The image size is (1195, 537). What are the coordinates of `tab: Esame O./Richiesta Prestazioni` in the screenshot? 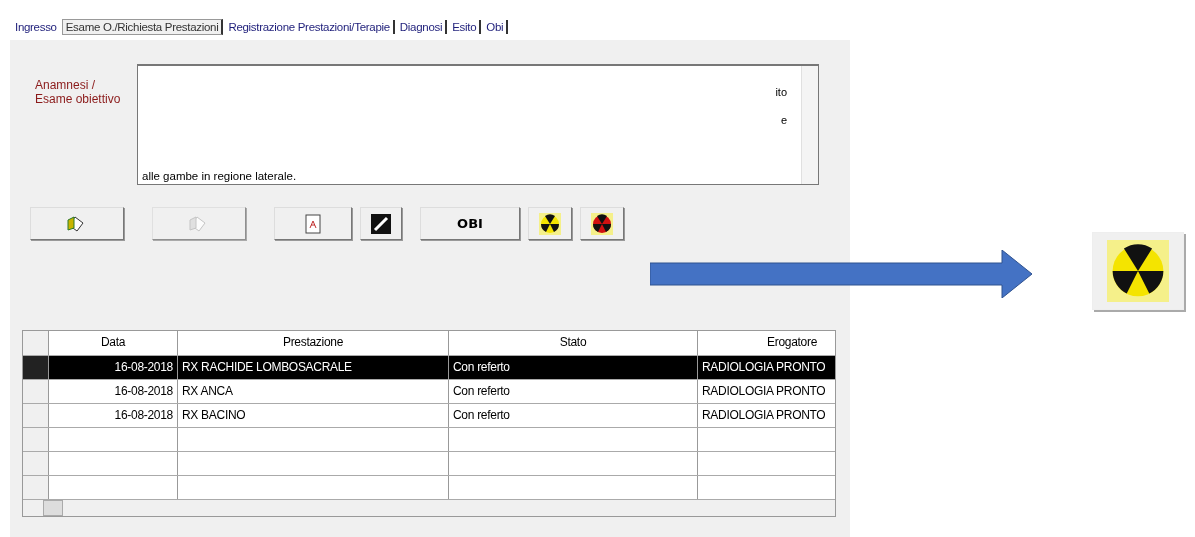 It's located at (142, 27).